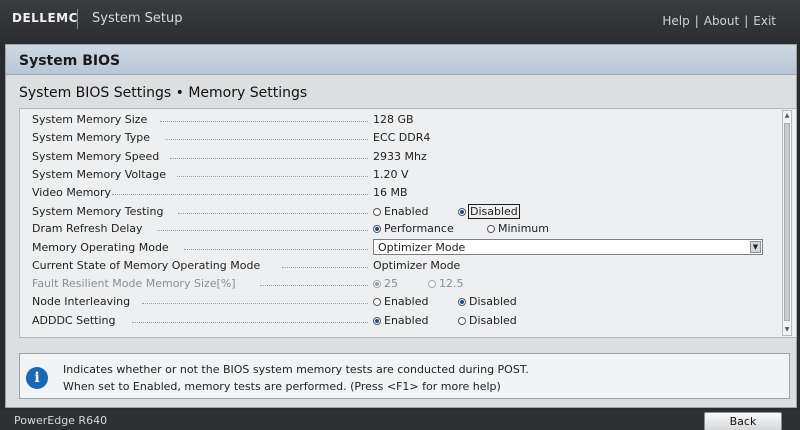 The width and height of the screenshot is (800, 430). I want to click on section-title: System BIOS, so click(401, 60).